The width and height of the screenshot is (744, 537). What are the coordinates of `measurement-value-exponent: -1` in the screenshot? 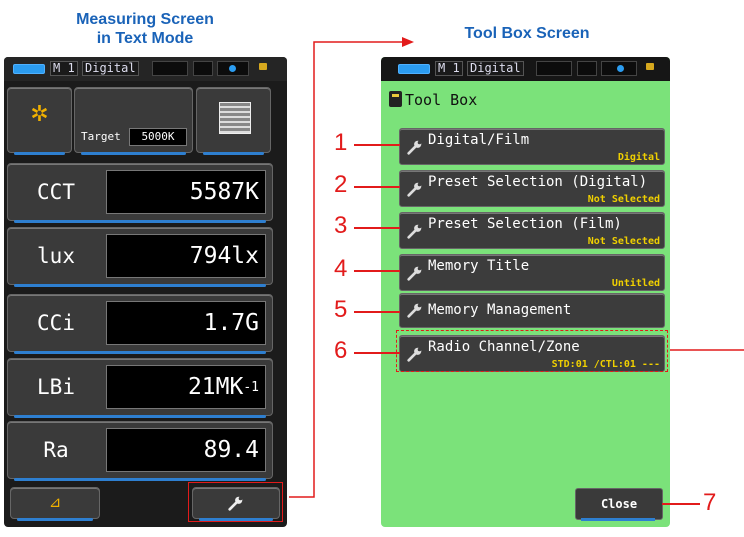 It's located at (251, 387).